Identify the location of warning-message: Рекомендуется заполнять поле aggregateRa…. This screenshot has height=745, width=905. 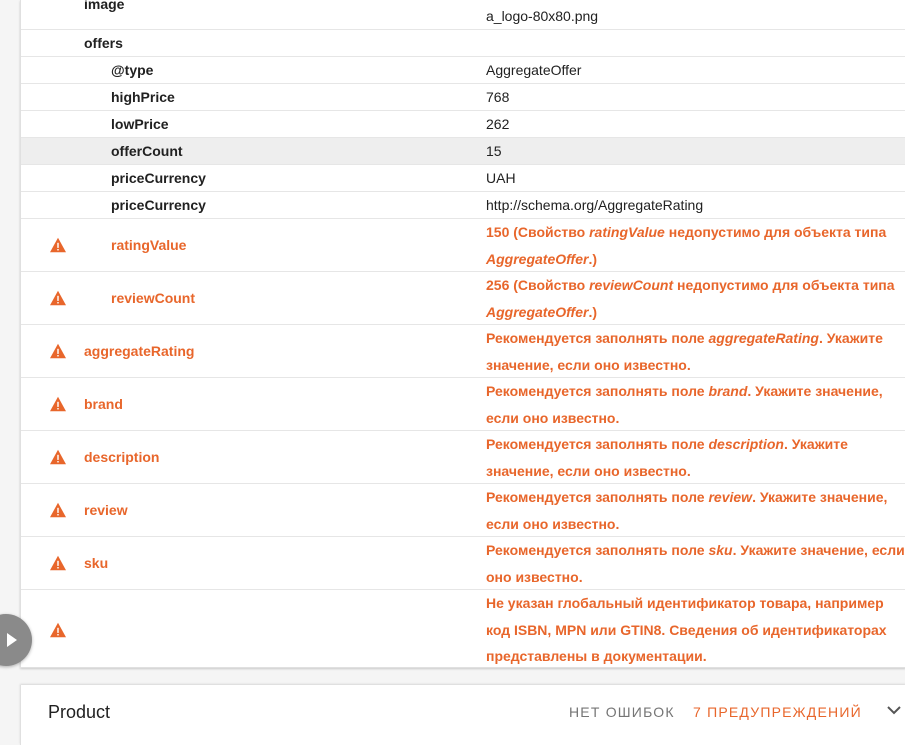
(684, 351).